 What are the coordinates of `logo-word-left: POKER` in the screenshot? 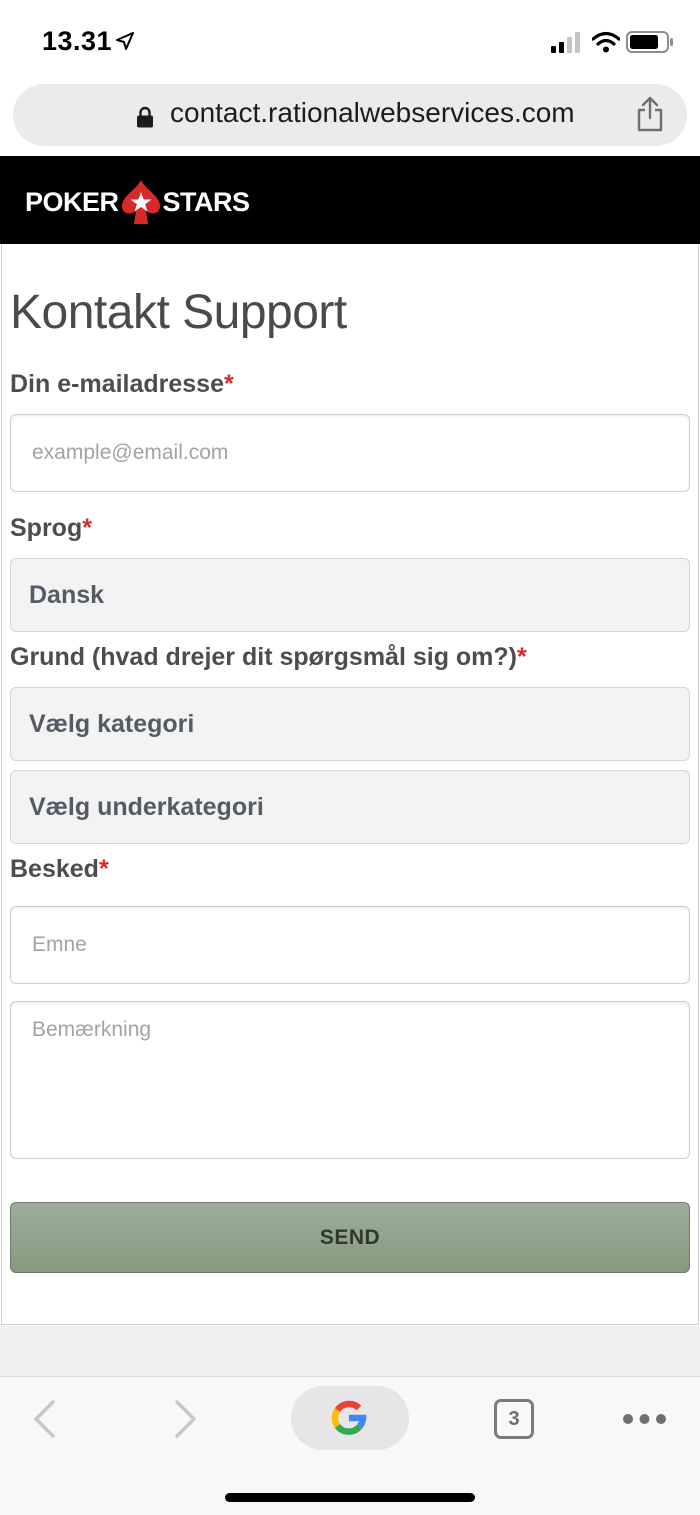 It's located at (72, 201).